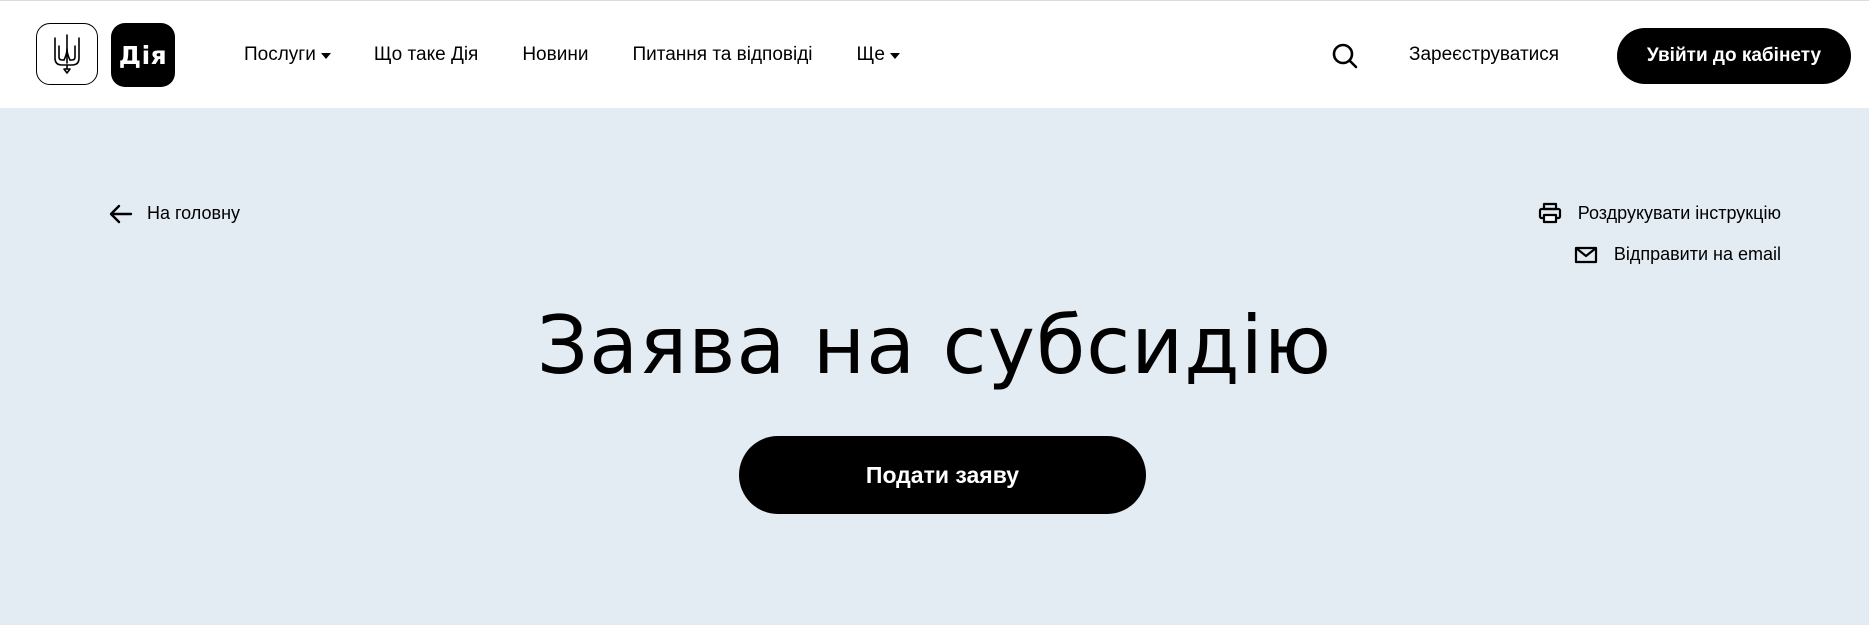 This screenshot has height=625, width=1869. Describe the element at coordinates (143, 55) in the screenshot. I see `diia-logo: Дія` at that location.